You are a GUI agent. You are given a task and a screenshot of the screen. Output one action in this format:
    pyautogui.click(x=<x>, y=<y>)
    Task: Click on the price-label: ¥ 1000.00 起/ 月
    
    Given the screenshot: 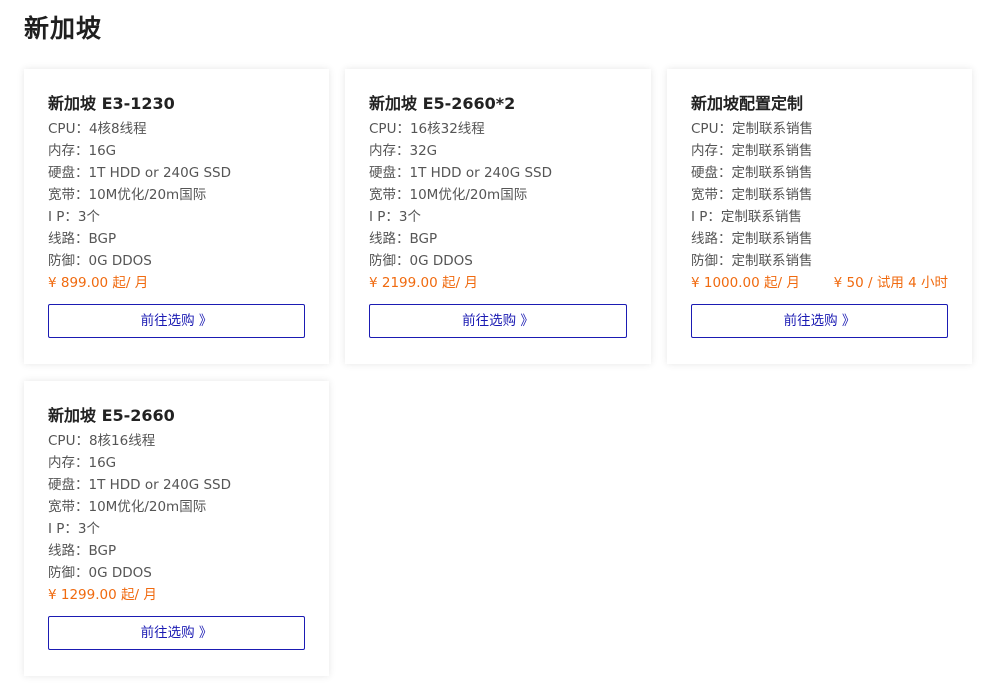 What is the action you would take?
    pyautogui.click(x=745, y=283)
    